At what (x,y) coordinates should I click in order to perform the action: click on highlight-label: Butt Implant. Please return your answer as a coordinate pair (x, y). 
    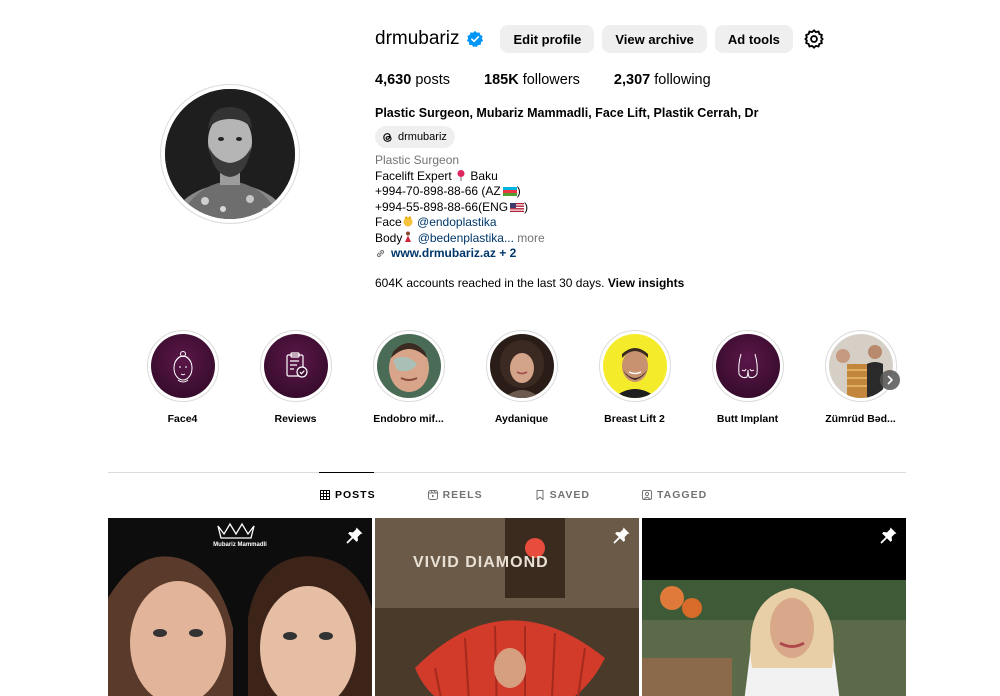
    Looking at the image, I should click on (747, 419).